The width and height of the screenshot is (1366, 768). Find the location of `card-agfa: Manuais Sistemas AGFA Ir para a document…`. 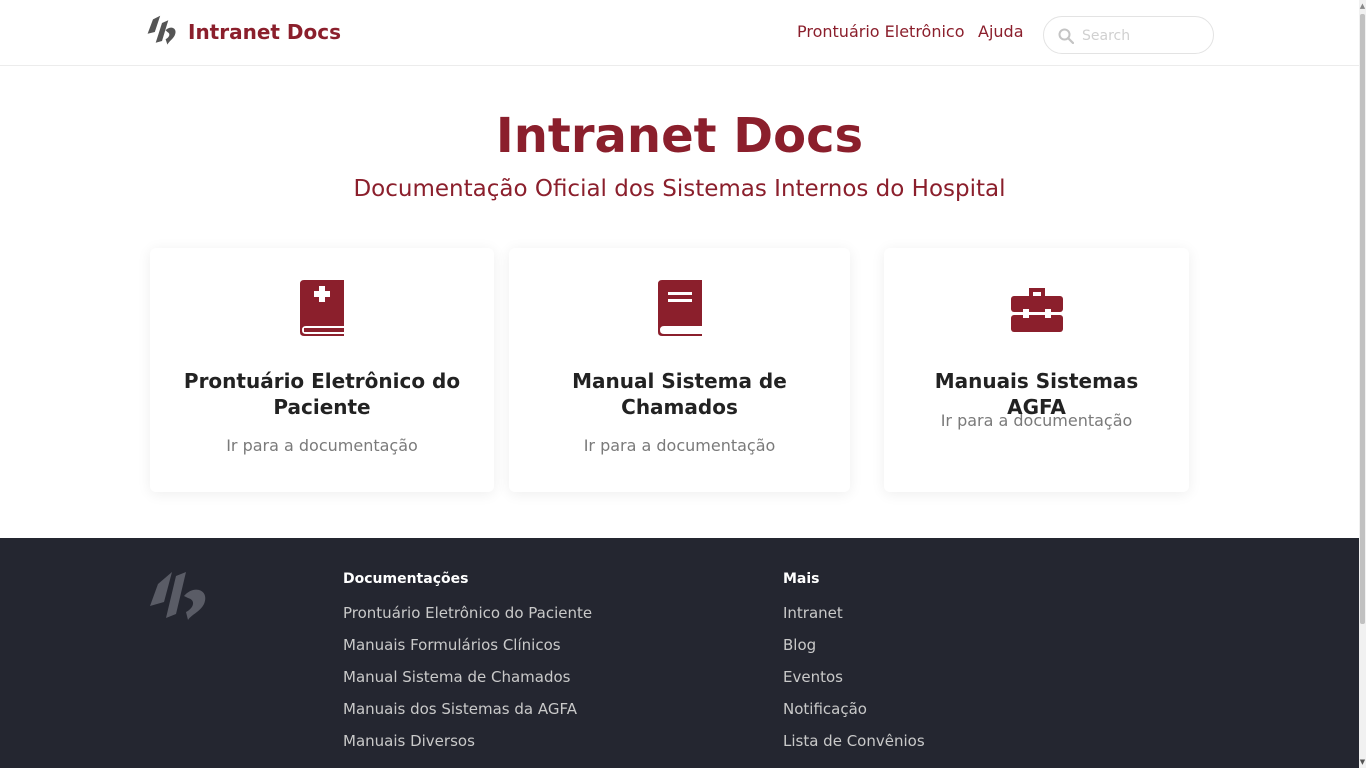

card-agfa: Manuais Sistemas AGFA Ir para a document… is located at coordinates (1036, 370).